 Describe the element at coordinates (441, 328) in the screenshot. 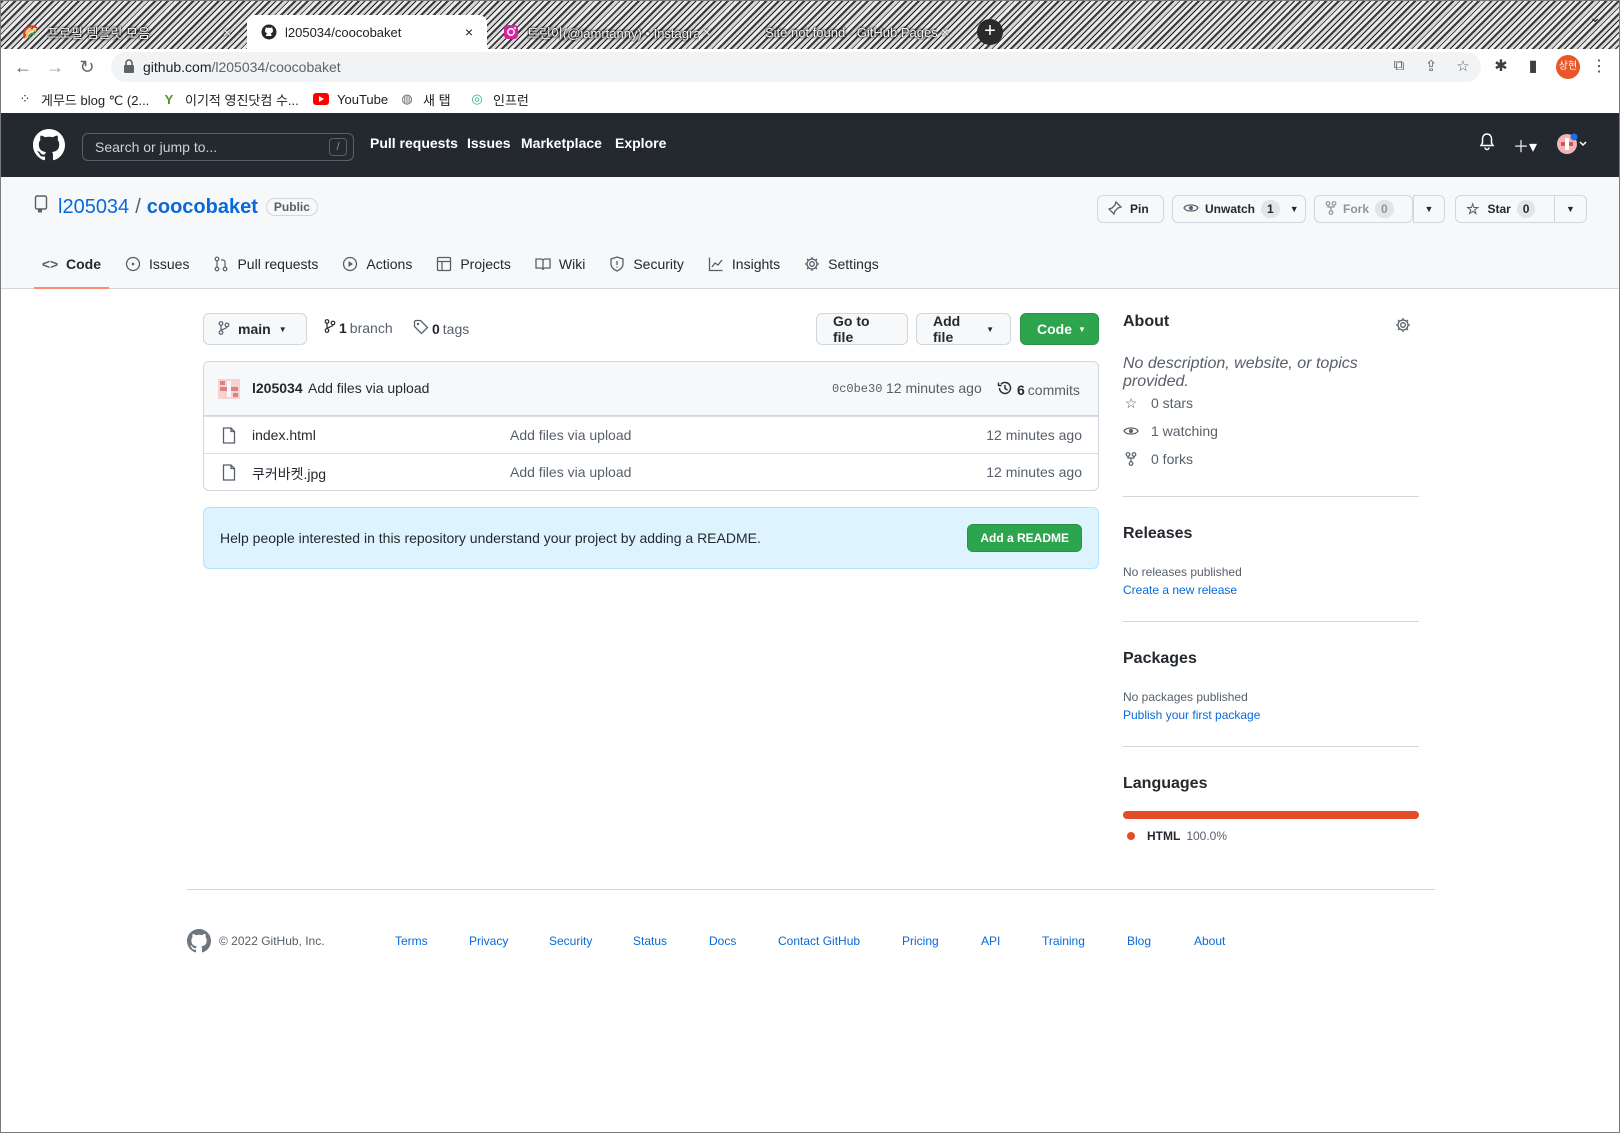

I see `tags-link: 0 tags` at that location.